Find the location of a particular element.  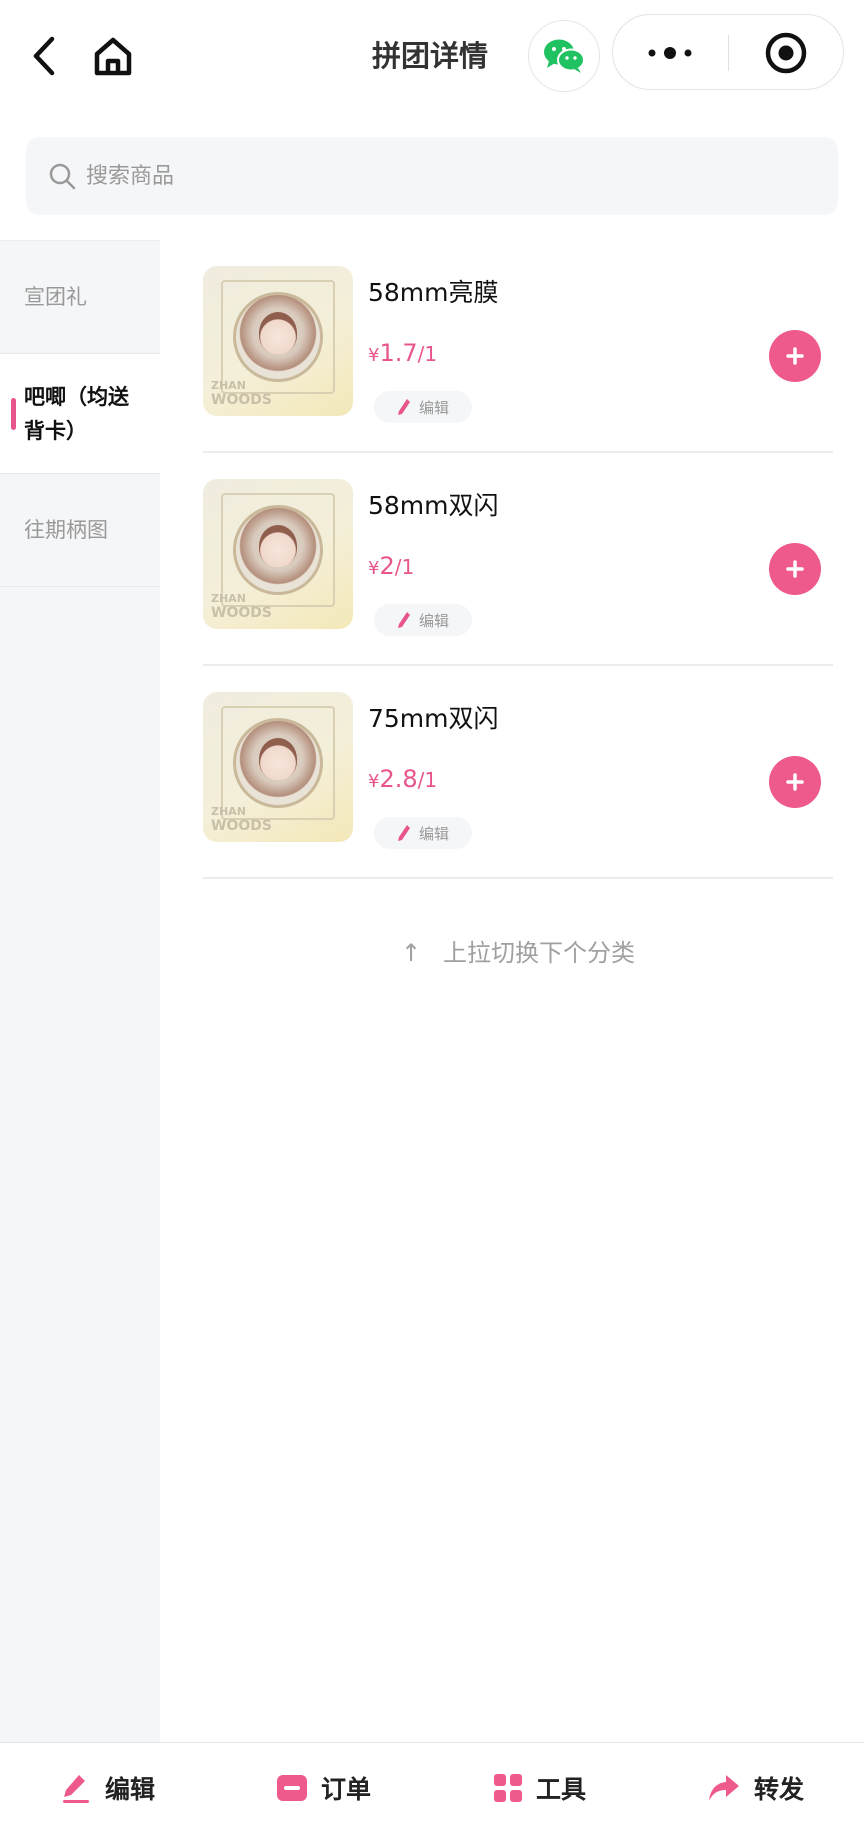

price-amount: 2 is located at coordinates (387, 566).